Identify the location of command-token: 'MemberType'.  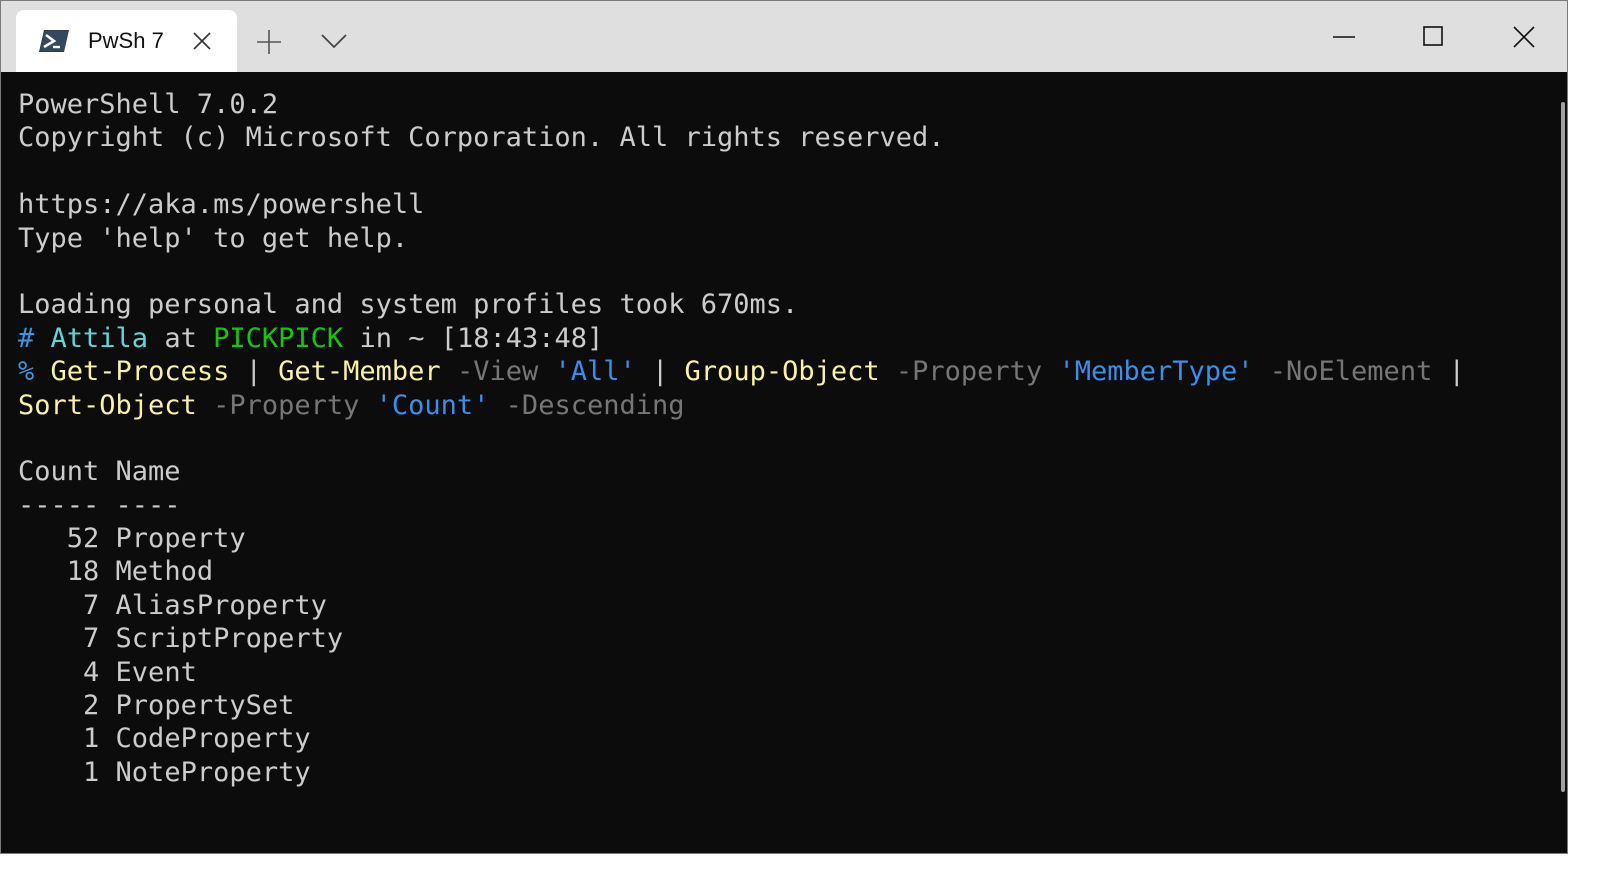
(1156, 372).